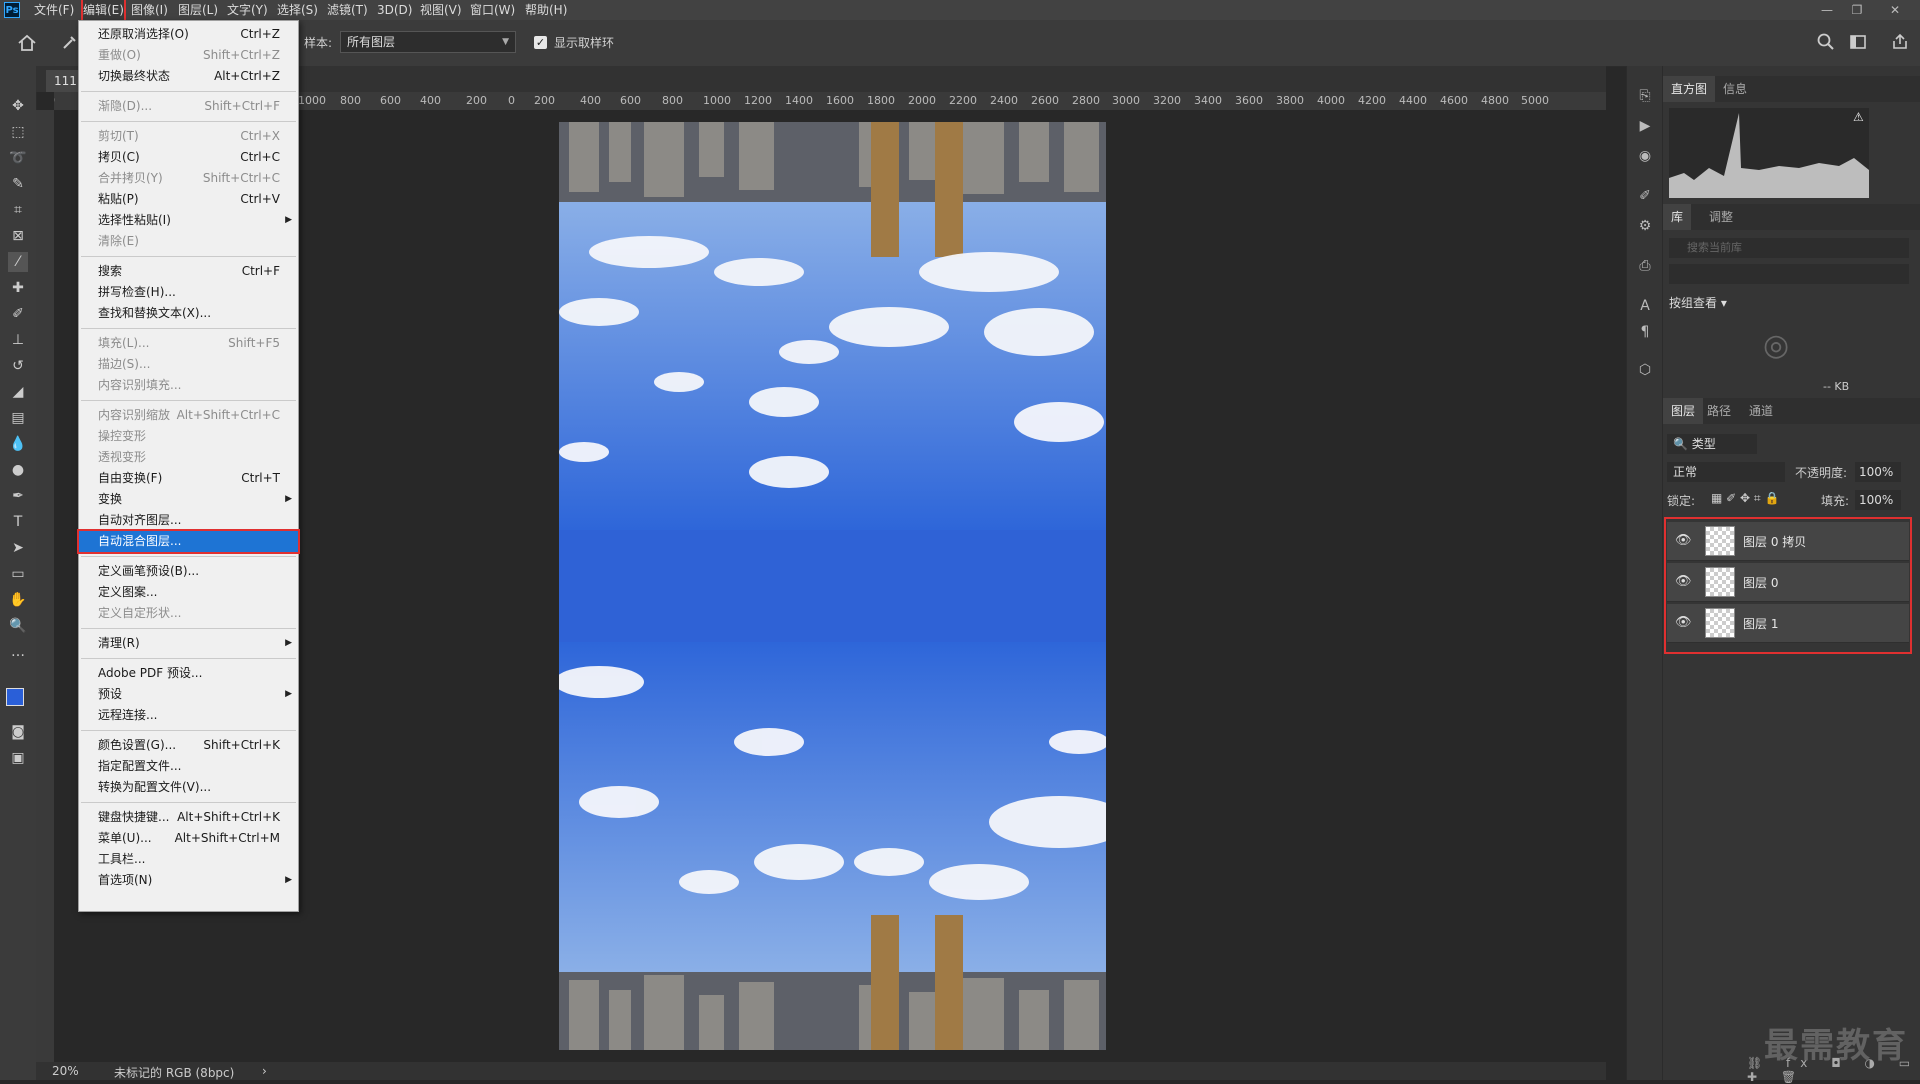 The width and height of the screenshot is (1920, 1084). Describe the element at coordinates (18, 288) in the screenshot. I see `healing-brush-icon: ✚` at that location.